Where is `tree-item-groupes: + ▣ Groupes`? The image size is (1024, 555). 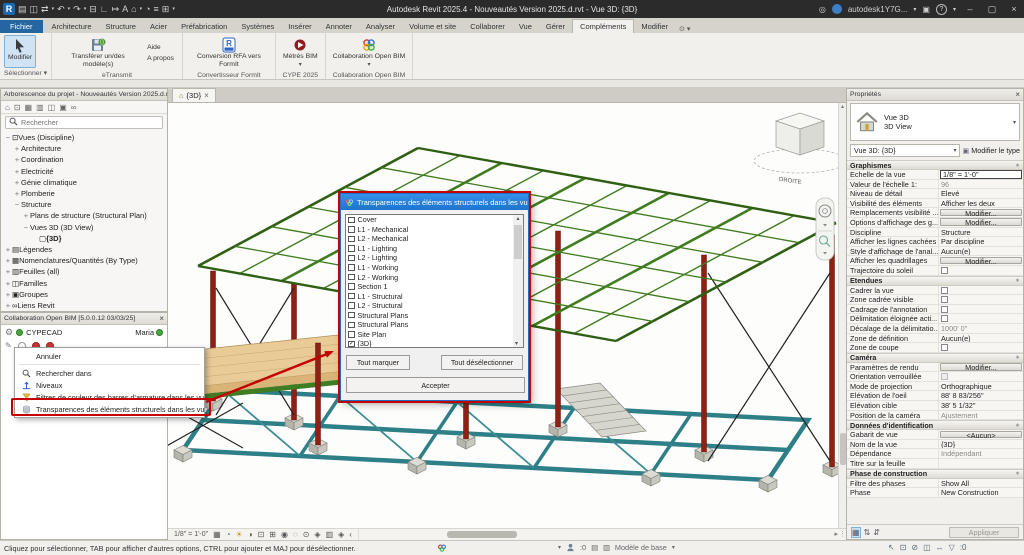 tree-item-groupes: + ▣ Groupes is located at coordinates (84, 294).